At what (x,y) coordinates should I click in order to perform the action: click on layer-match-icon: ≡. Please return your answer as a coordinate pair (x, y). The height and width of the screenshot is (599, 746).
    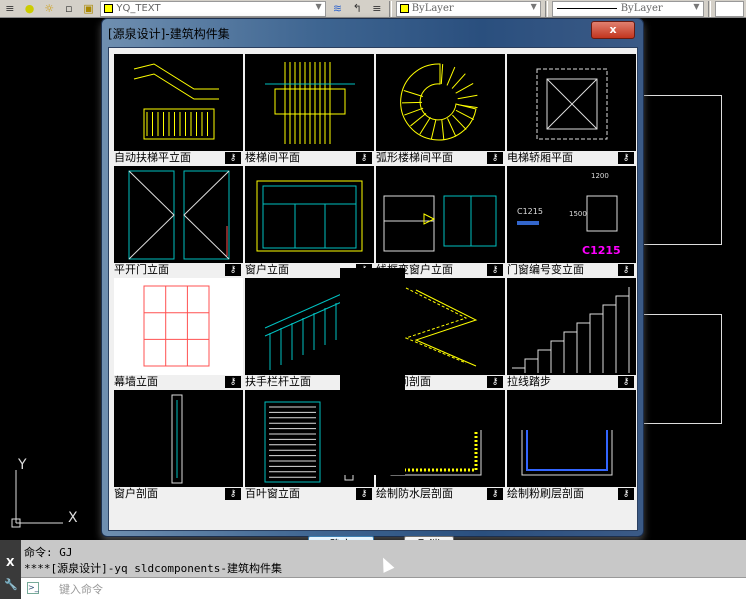
    Looking at the image, I should click on (10, 9).